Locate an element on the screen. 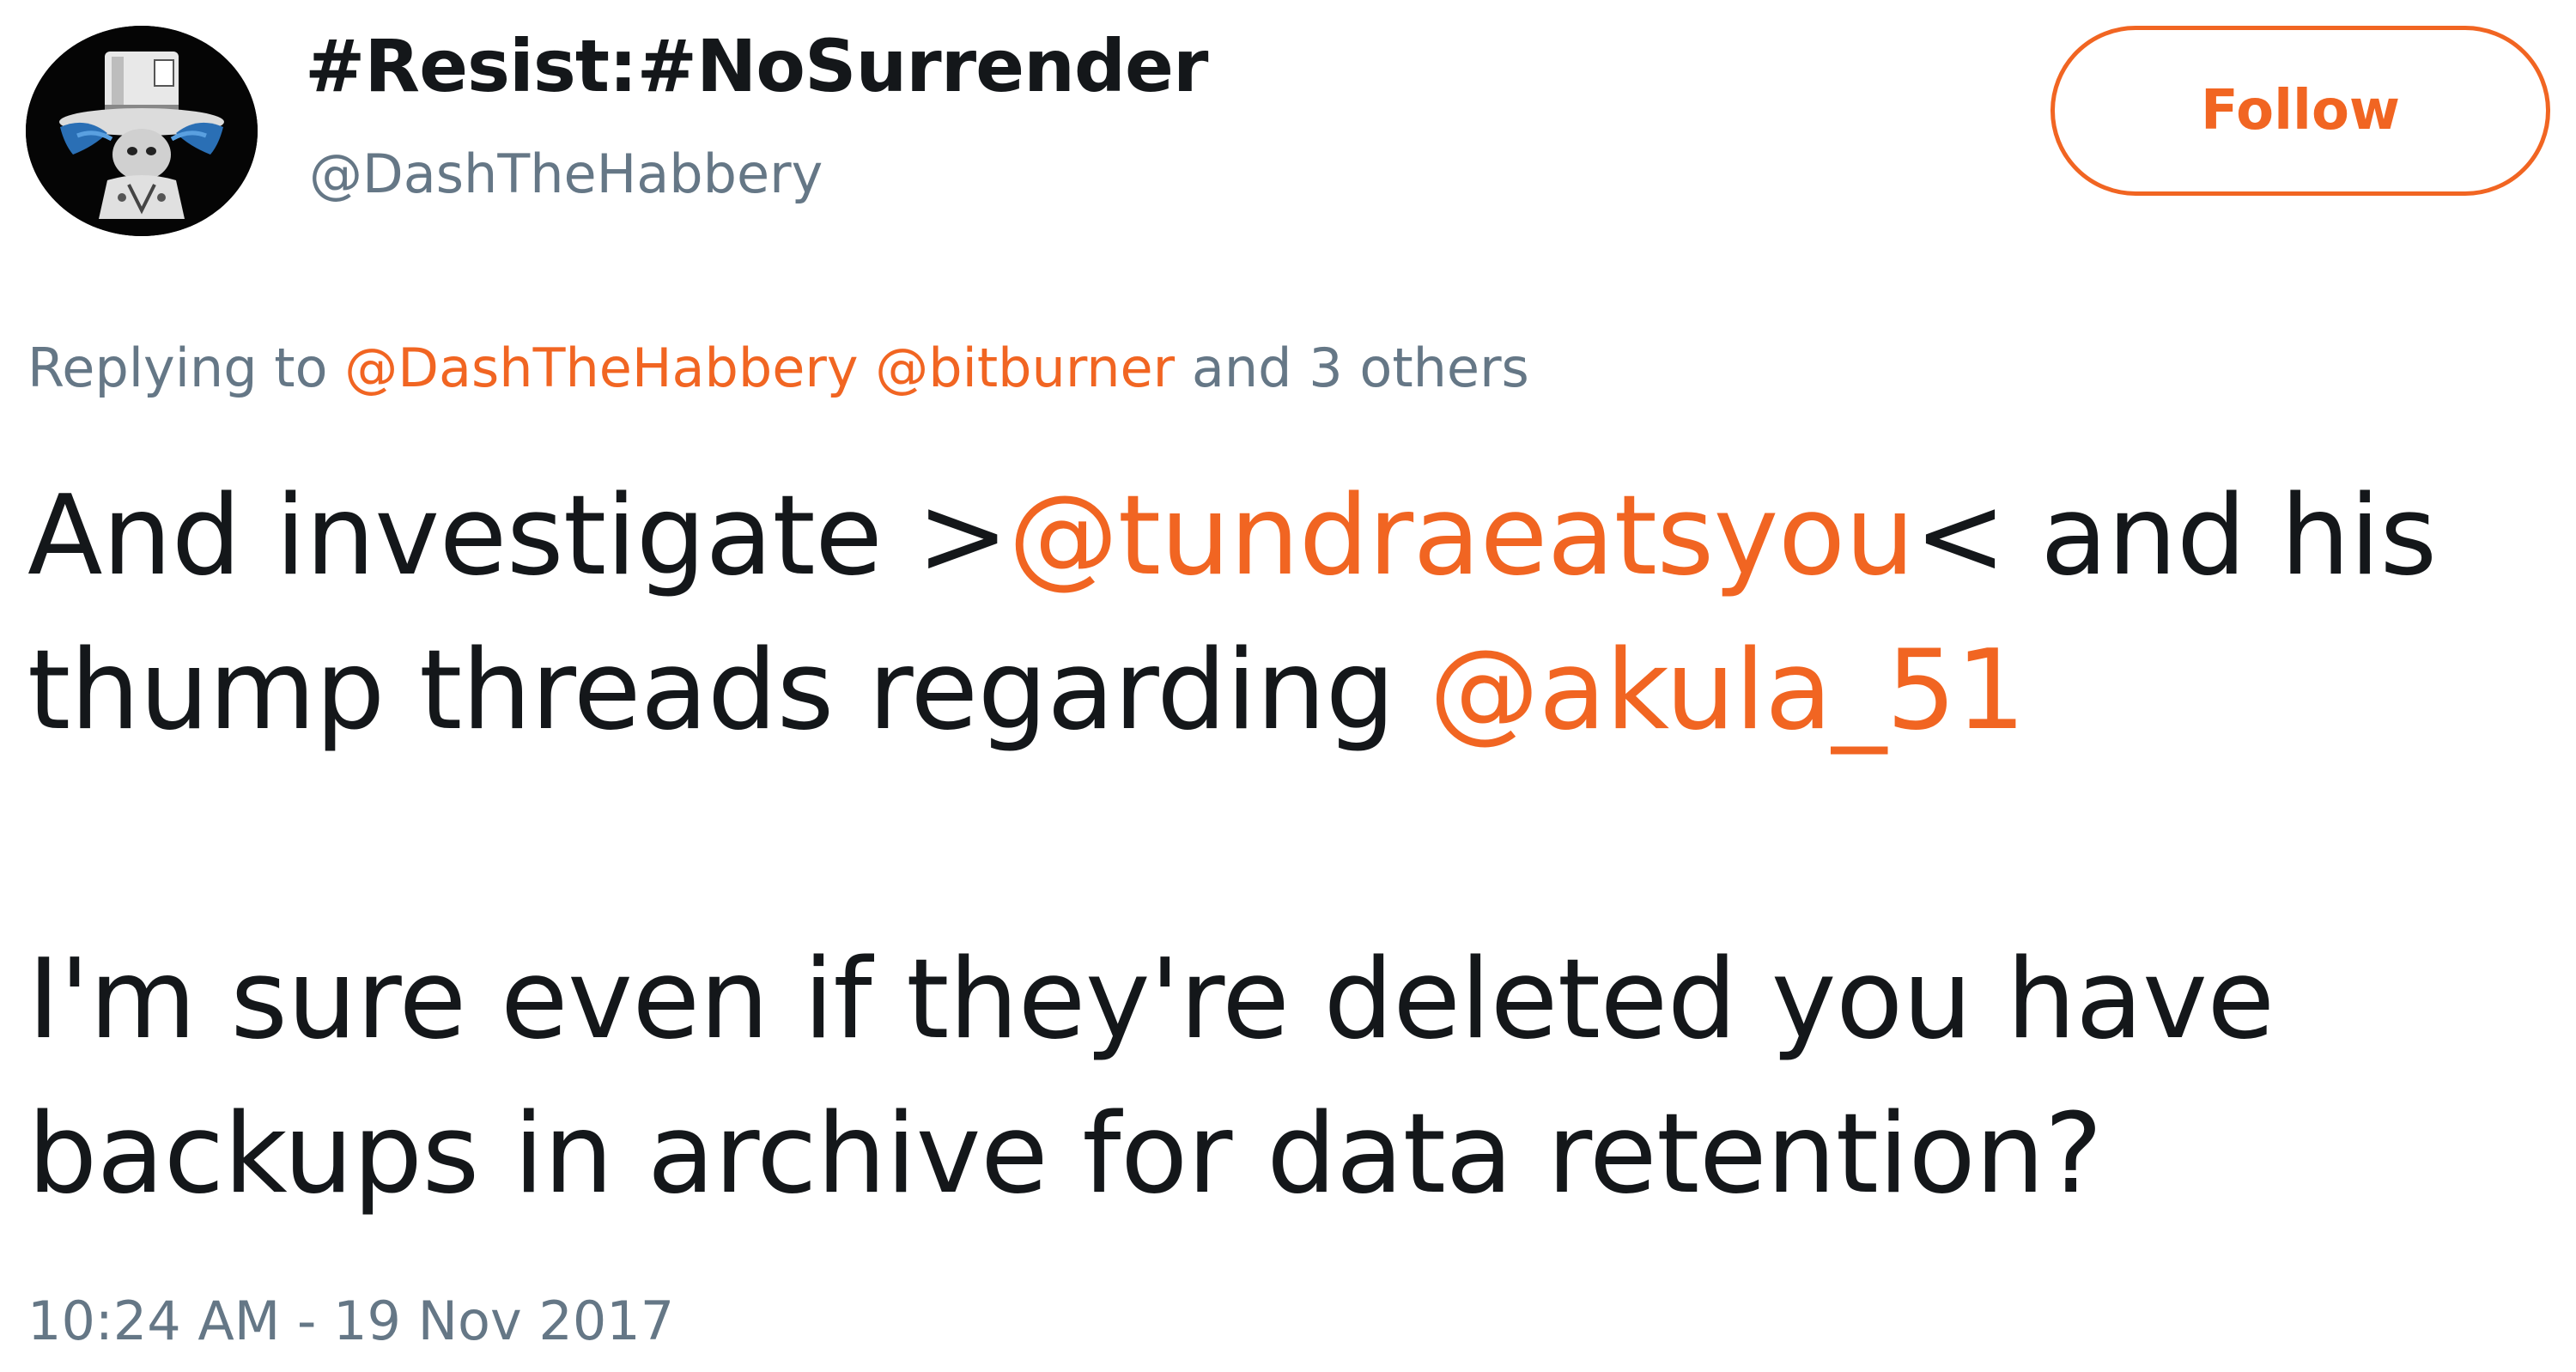 The width and height of the screenshot is (2576, 1372). tweet-text-segment: And investigate > is located at coordinates (518, 536).